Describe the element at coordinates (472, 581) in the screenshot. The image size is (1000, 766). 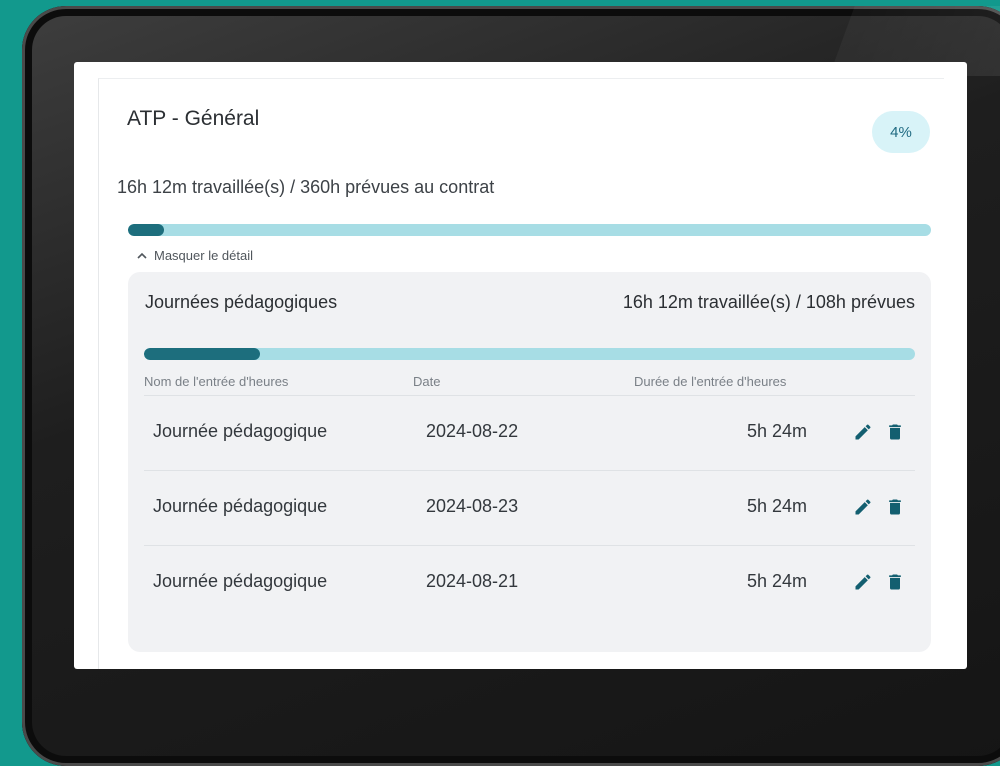
I see `entry-date: 2024-08-21` at that location.